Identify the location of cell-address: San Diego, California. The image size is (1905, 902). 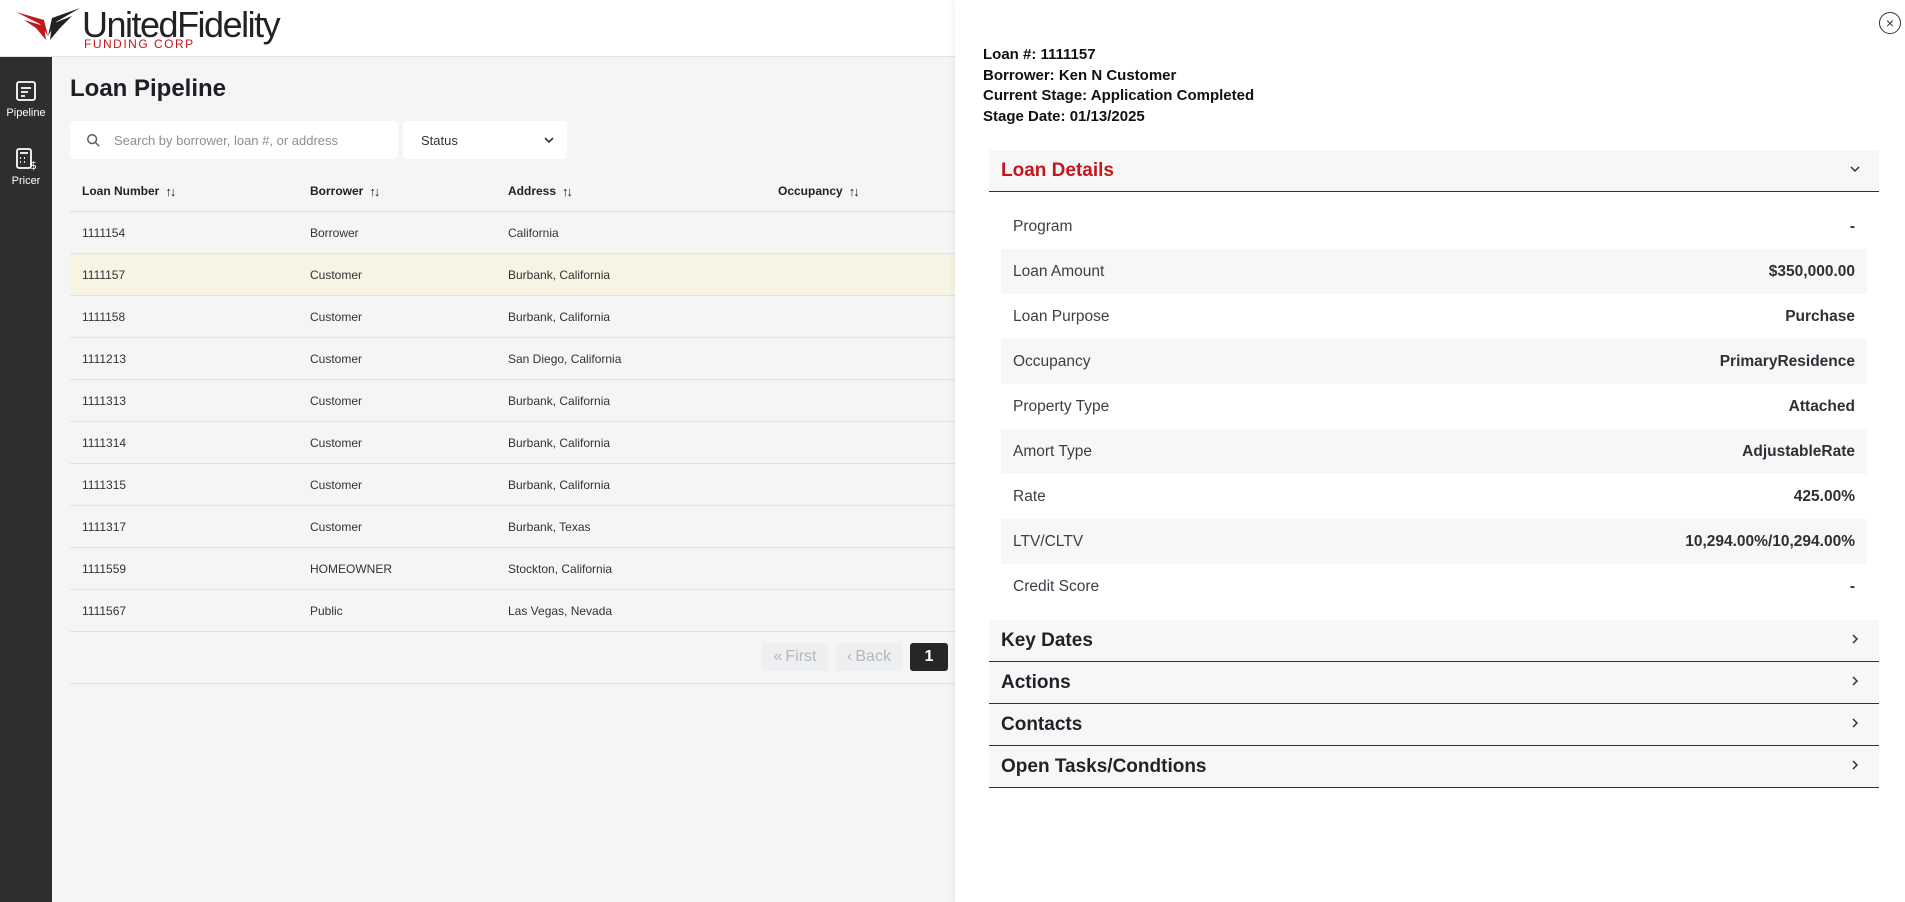
(565, 359).